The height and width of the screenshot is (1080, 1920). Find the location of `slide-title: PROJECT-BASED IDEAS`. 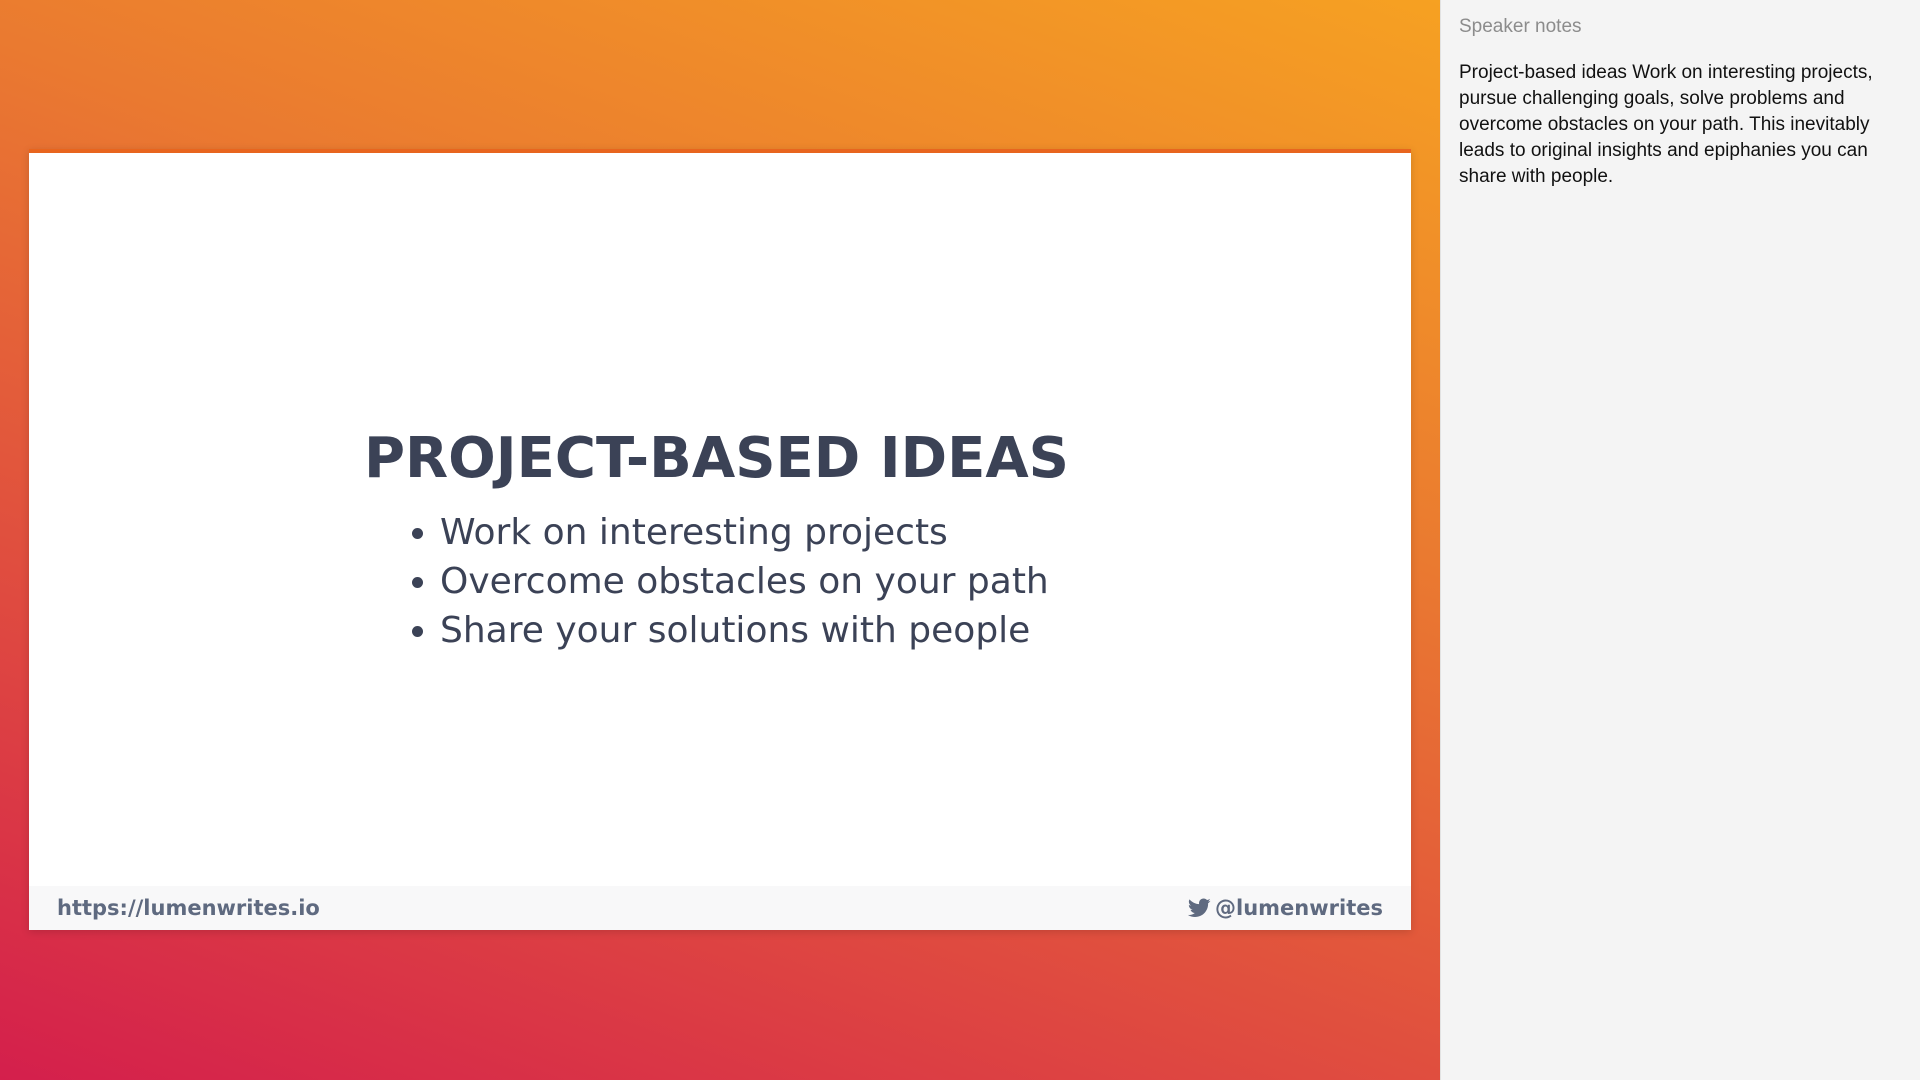

slide-title: PROJECT-BASED IDEAS is located at coordinates (717, 458).